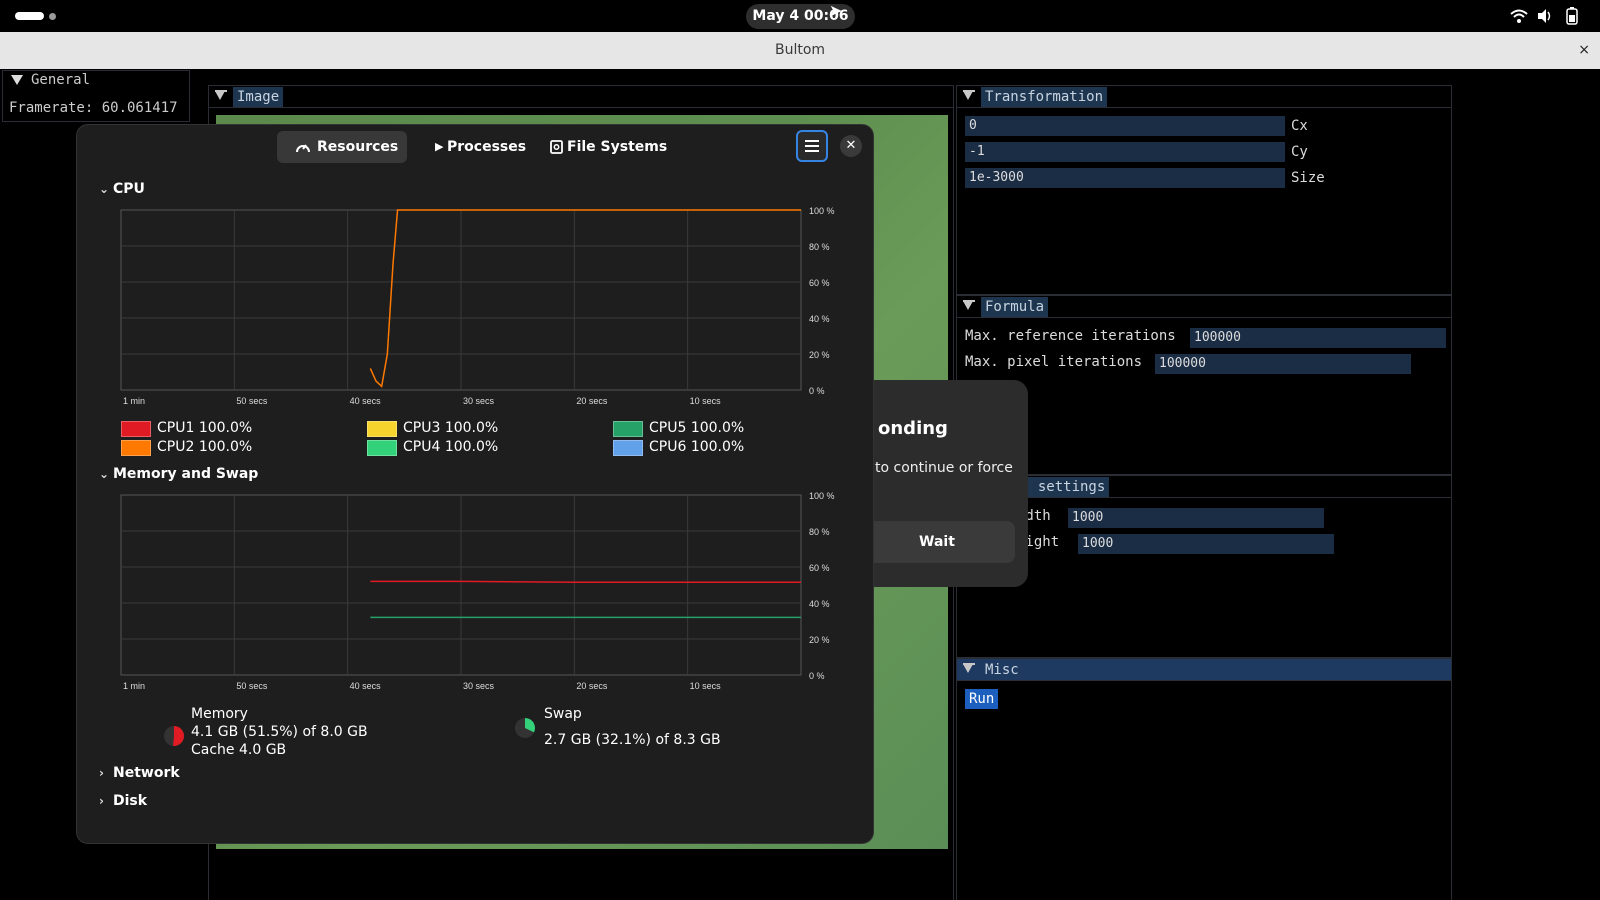  Describe the element at coordinates (93, 108) in the screenshot. I see `framerate-text: Framerate: 60.061417` at that location.